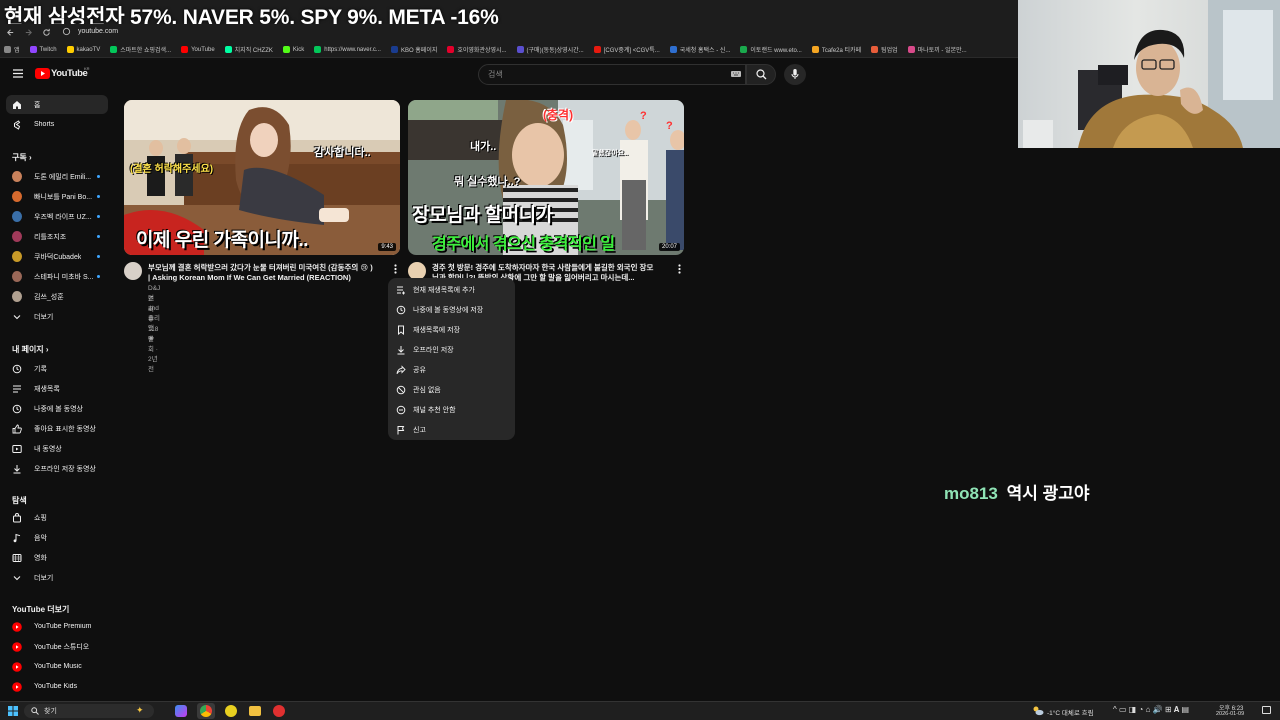 The width and height of the screenshot is (1280, 720). I want to click on bookmark-favicon-icon, so click(673, 49).